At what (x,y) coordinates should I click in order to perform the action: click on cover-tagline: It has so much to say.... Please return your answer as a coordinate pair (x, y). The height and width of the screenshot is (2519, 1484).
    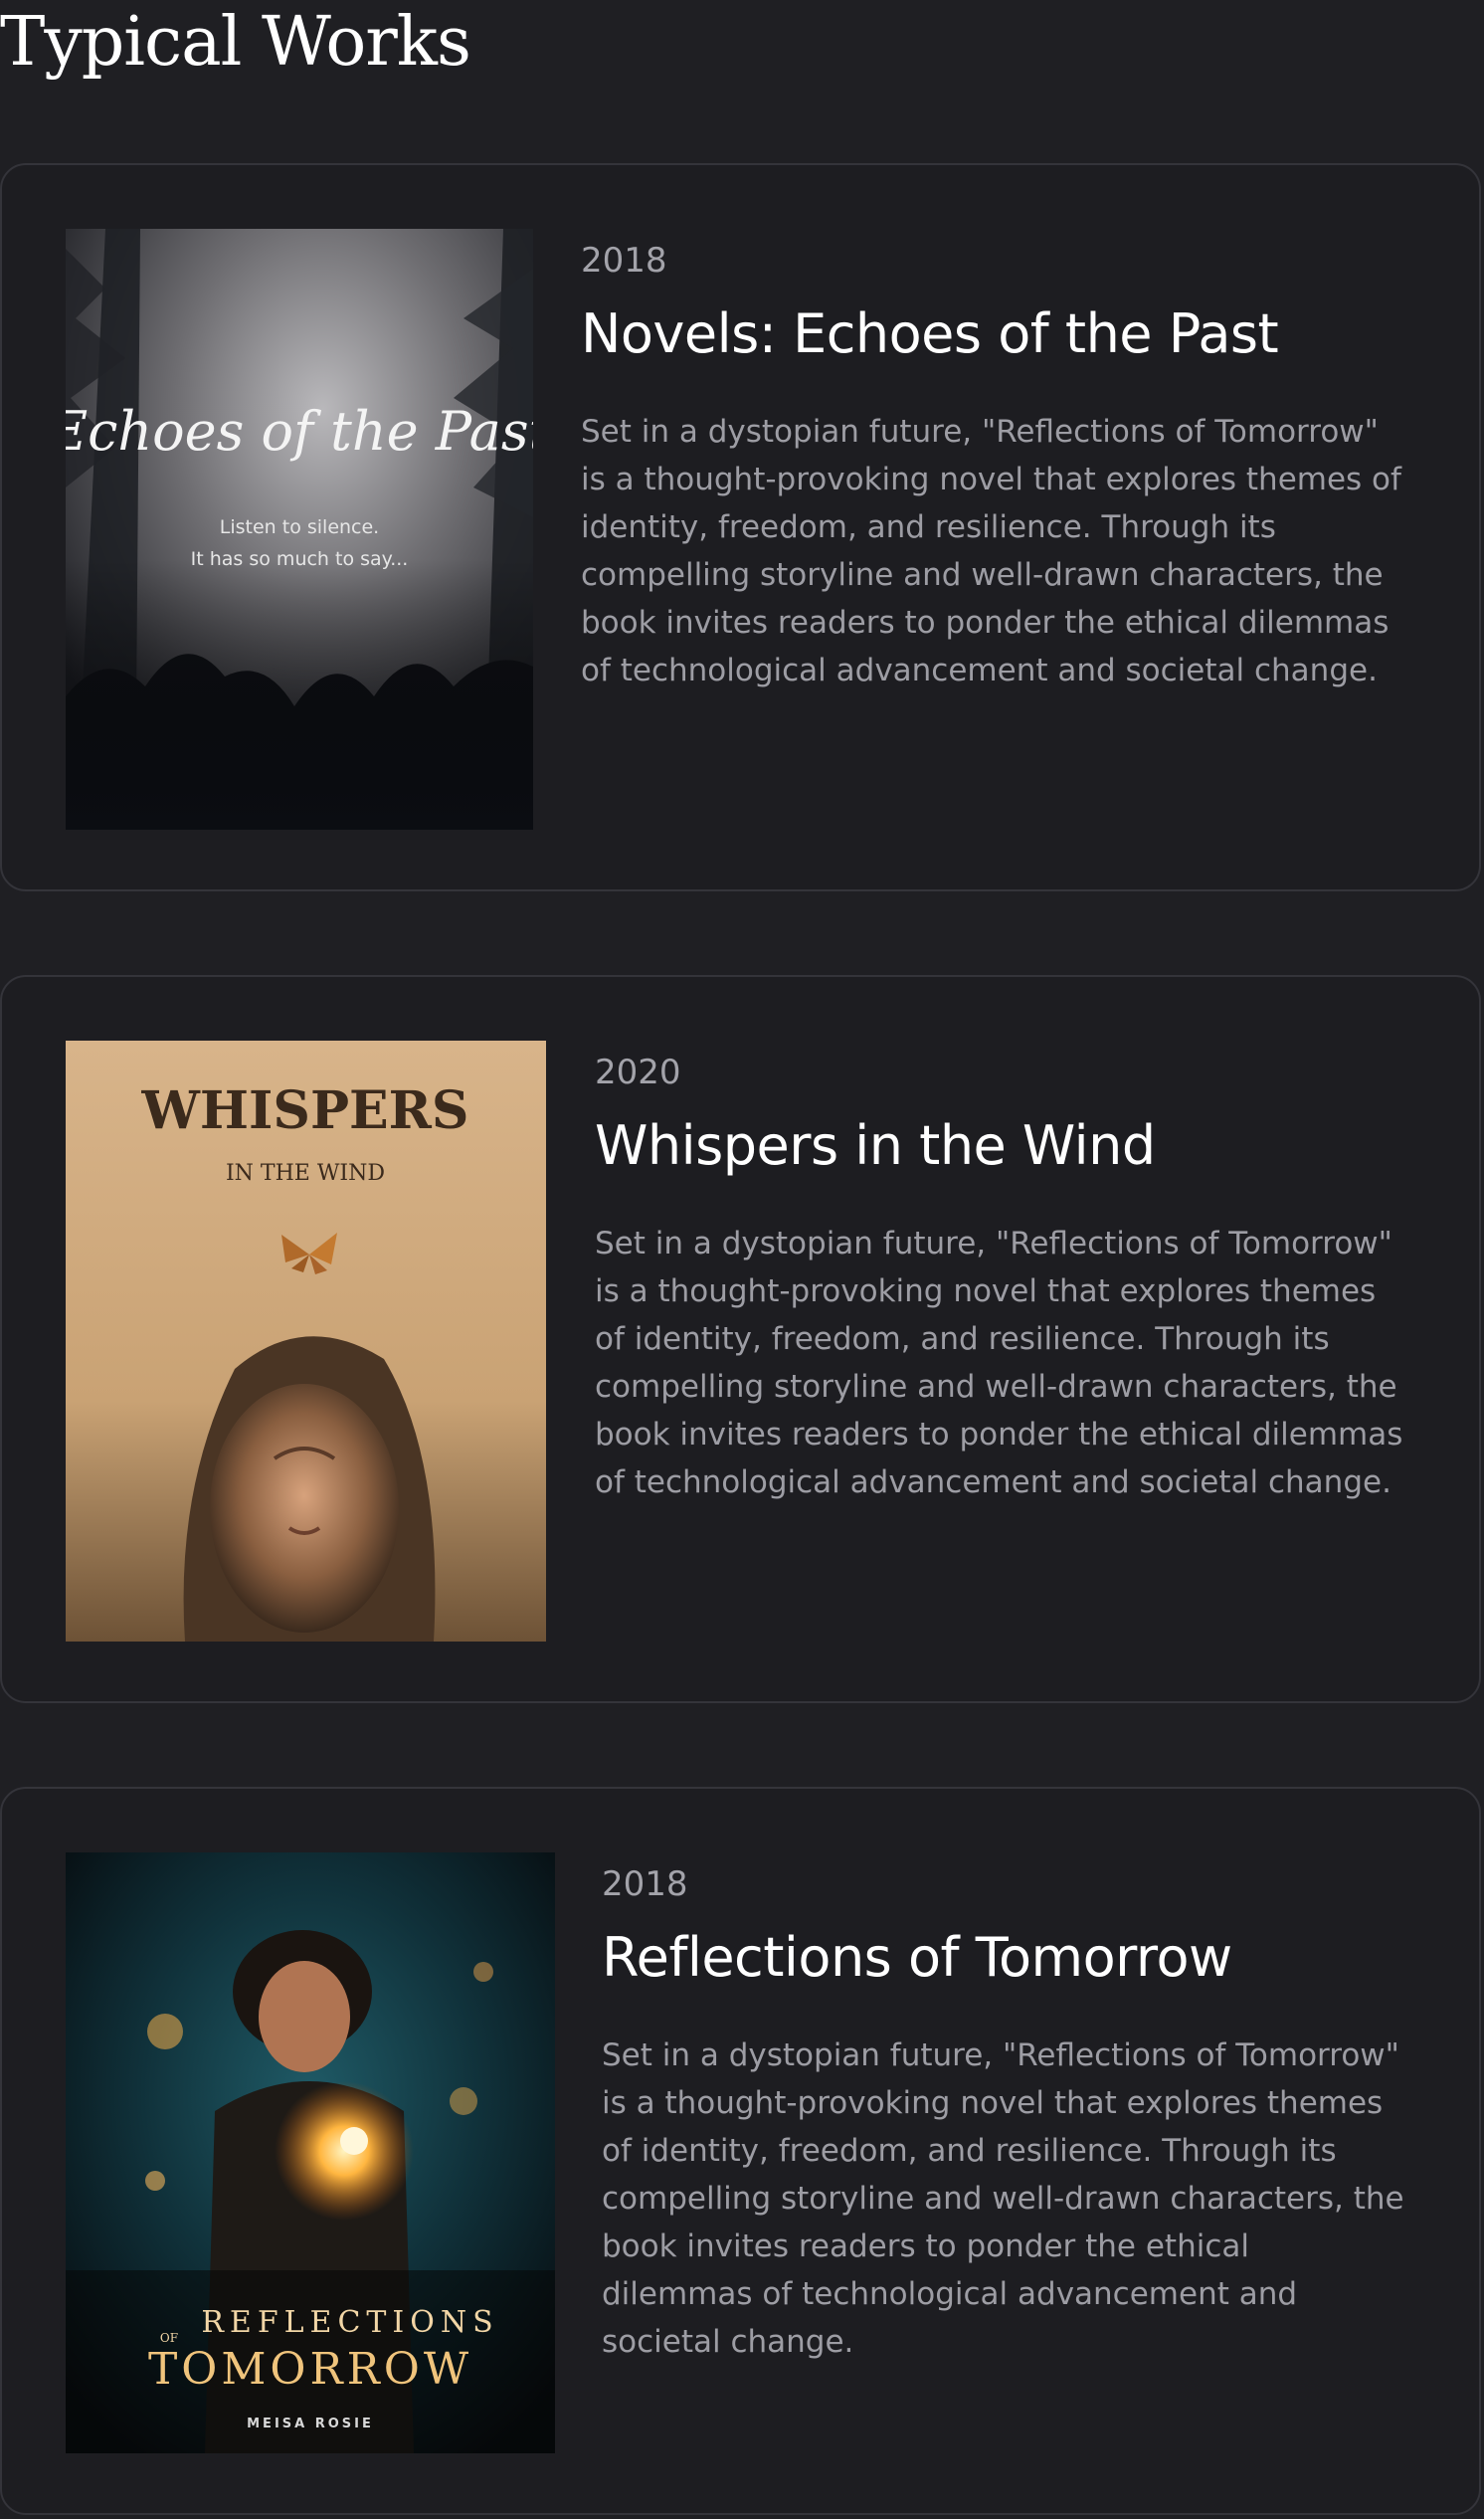
    Looking at the image, I should click on (300, 559).